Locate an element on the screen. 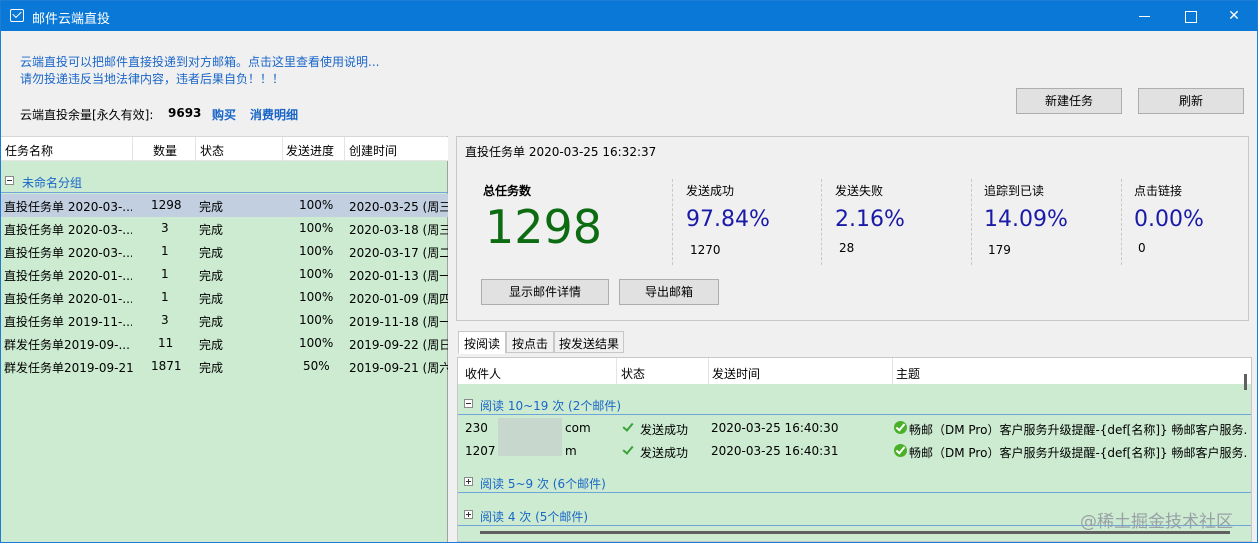  task-created: 2019-11-18 (周一) is located at coordinates (398, 322).